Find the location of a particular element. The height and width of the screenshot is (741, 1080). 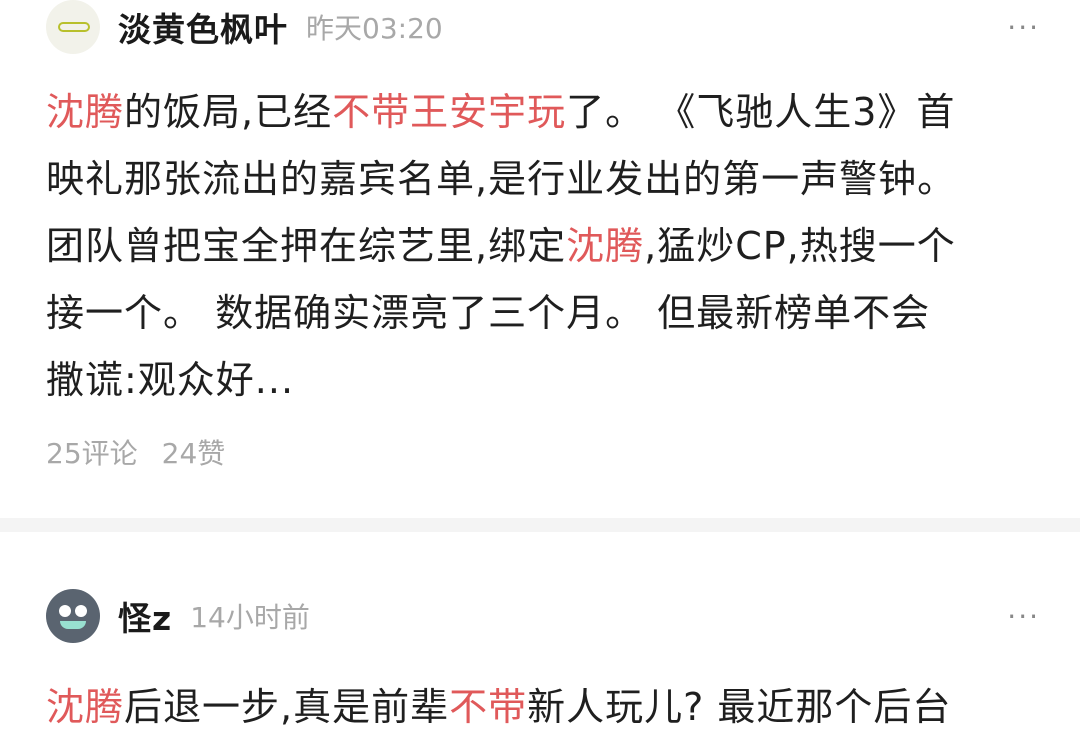

divider is located at coordinates (540, 525).